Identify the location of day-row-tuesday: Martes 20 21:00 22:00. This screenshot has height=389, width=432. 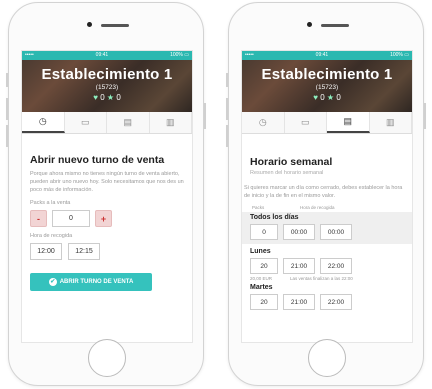
(327, 297).